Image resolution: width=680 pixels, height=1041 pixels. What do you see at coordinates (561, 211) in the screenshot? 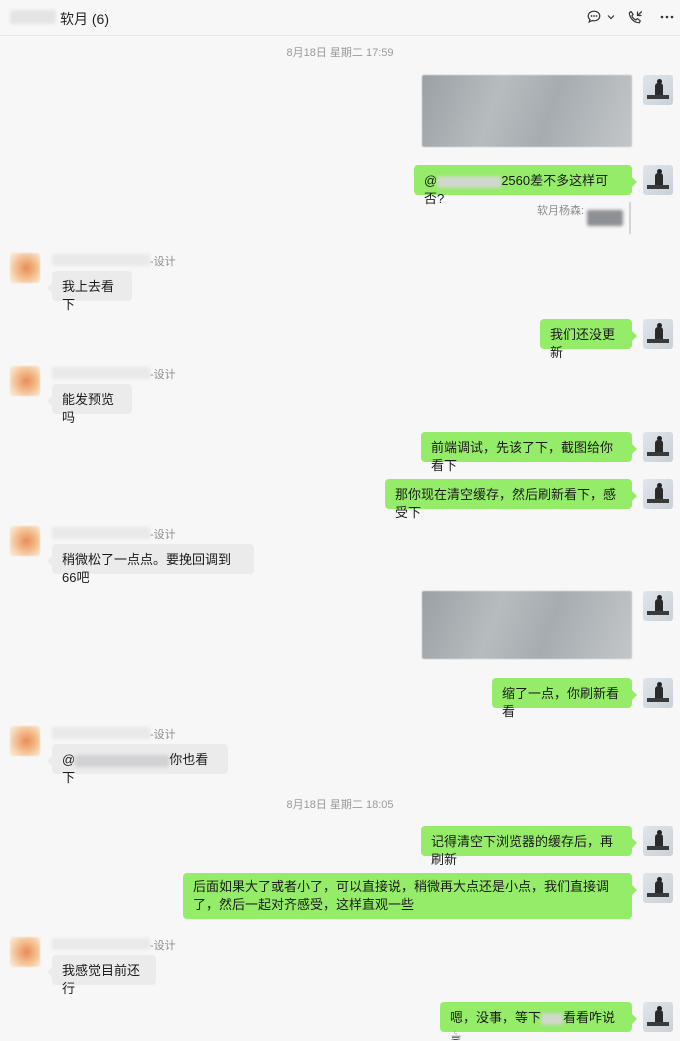
I see `quote-author: 软月杨森:` at bounding box center [561, 211].